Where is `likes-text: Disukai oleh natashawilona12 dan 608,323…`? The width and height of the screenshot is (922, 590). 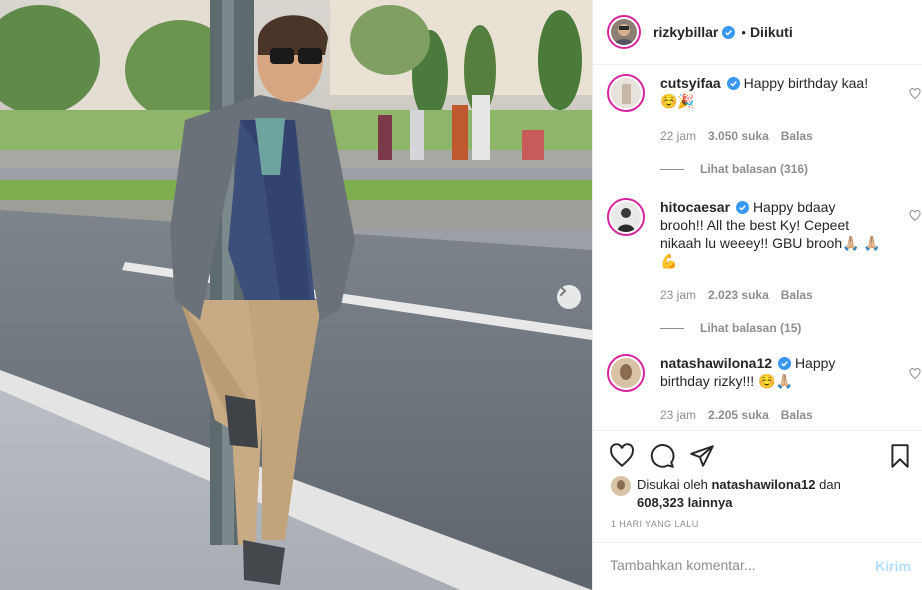 likes-text: Disukai oleh natashawilona12 dan 608,323… is located at coordinates (739, 494).